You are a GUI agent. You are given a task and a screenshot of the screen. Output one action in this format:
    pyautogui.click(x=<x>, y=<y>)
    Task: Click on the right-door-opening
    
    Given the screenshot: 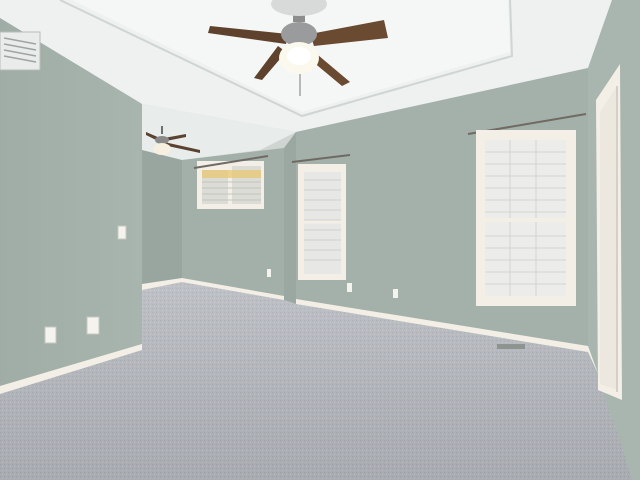 What is the action you would take?
    pyautogui.click(x=608, y=238)
    